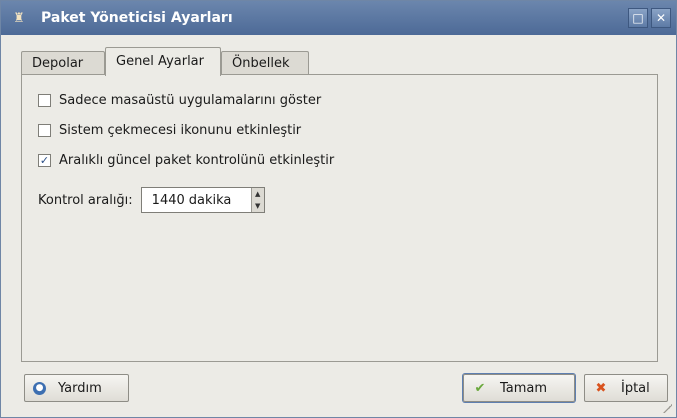  Describe the element at coordinates (210, 200) in the screenshot. I see `interval-unit: dakika` at that location.